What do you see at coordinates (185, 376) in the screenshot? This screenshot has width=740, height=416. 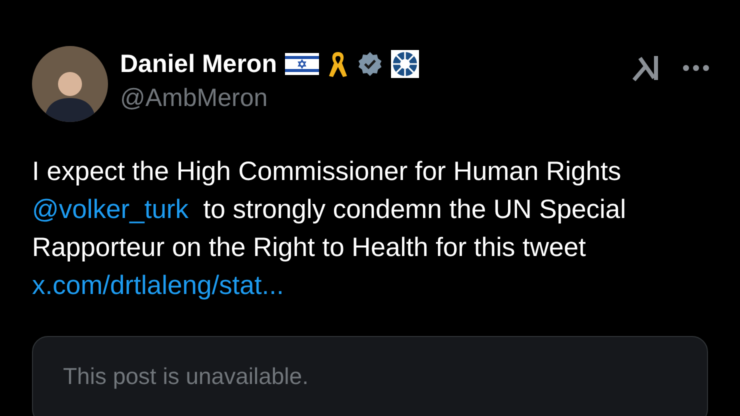 I see `unavailable-notice: This post is unavailable.` at bounding box center [185, 376].